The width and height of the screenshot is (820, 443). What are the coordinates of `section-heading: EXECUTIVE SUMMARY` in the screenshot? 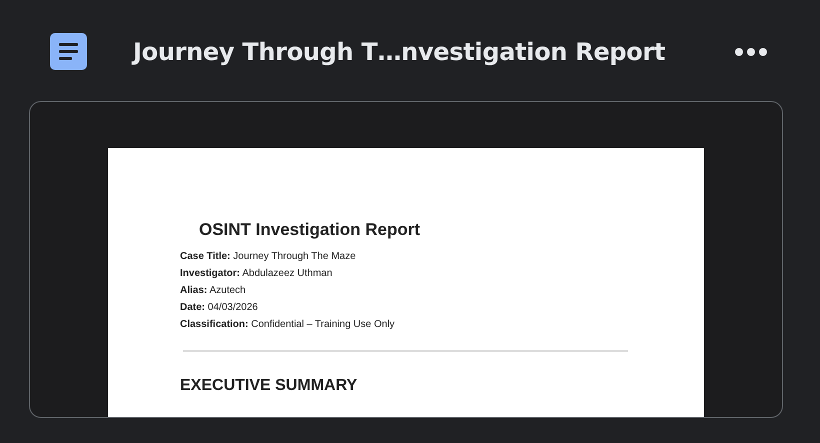 It's located at (269, 386).